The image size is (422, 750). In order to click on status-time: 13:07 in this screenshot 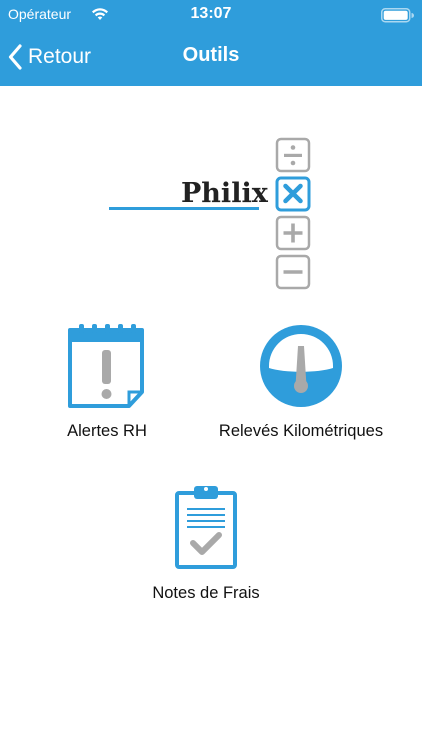, I will do `click(211, 13)`.